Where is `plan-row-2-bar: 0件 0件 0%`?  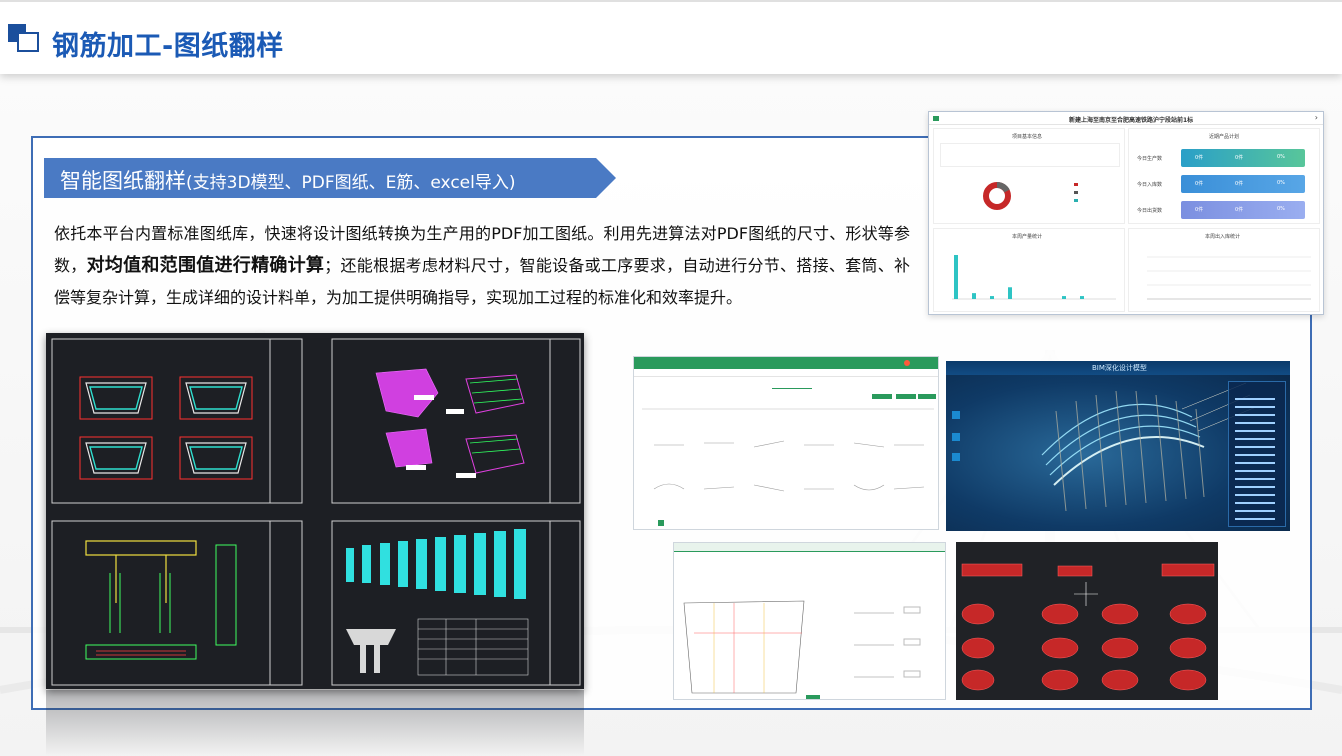 plan-row-2-bar: 0件 0件 0% is located at coordinates (1243, 184).